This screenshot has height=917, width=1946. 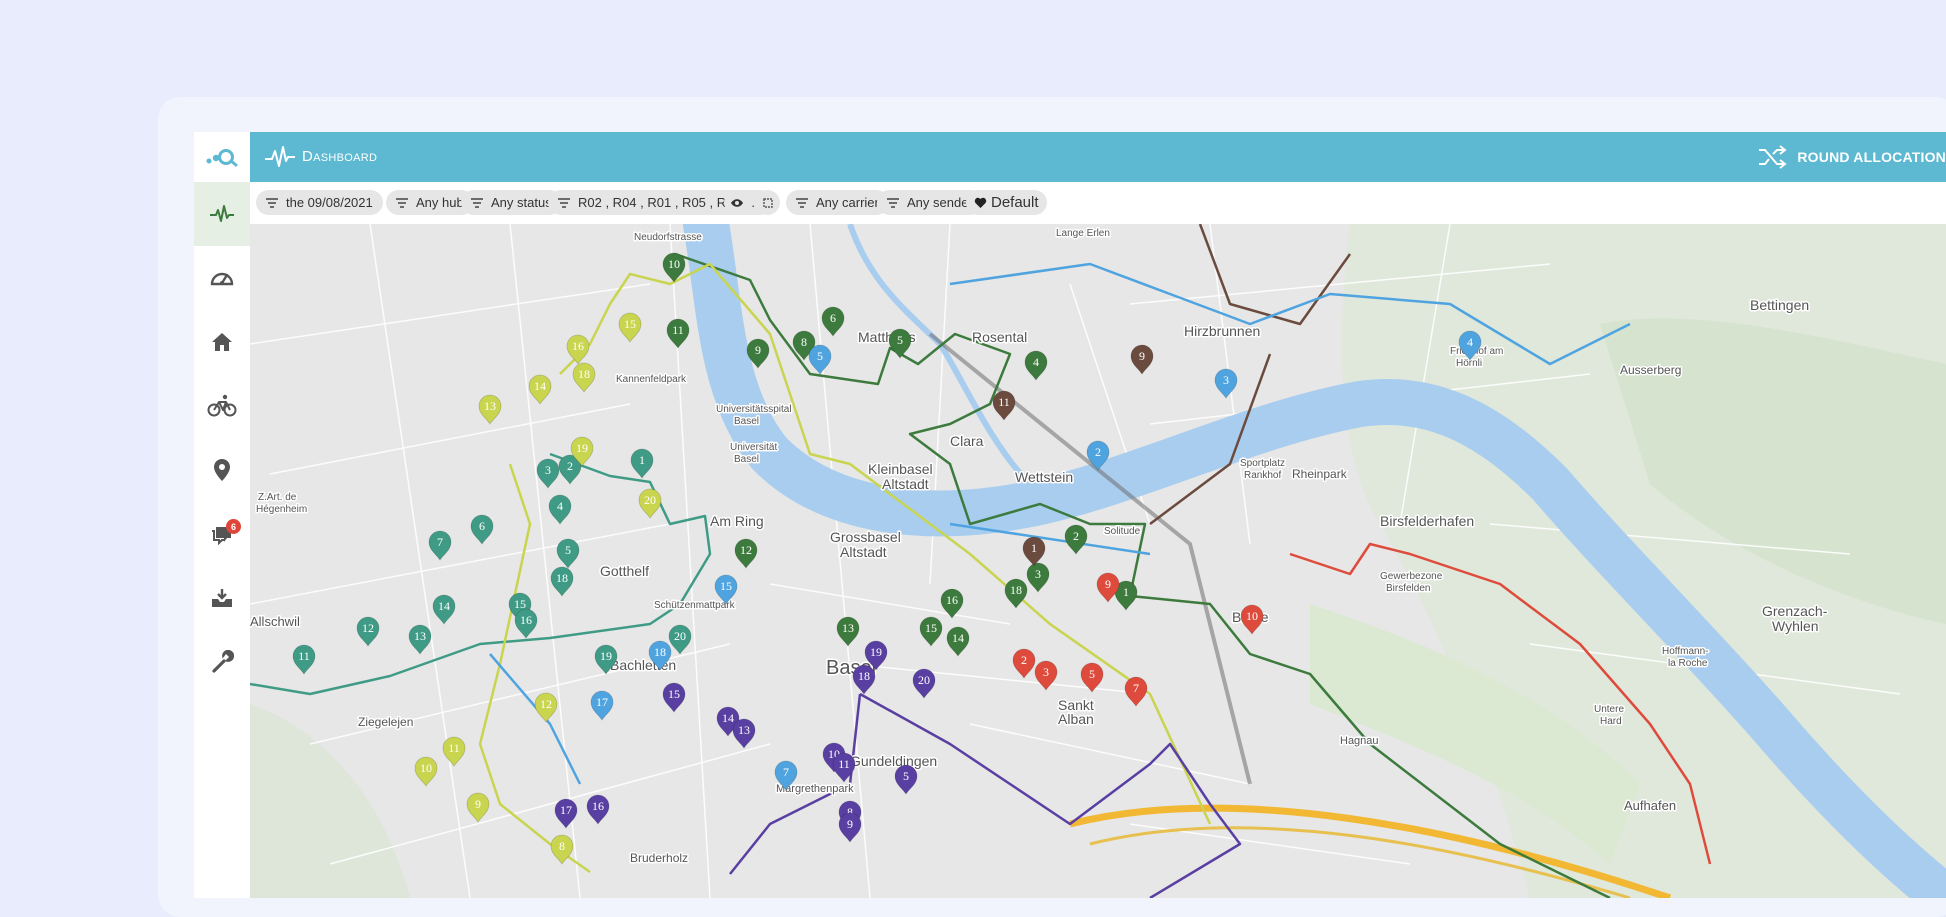 What do you see at coordinates (1006, 202) in the screenshot?
I see `preset-chip: Default` at bounding box center [1006, 202].